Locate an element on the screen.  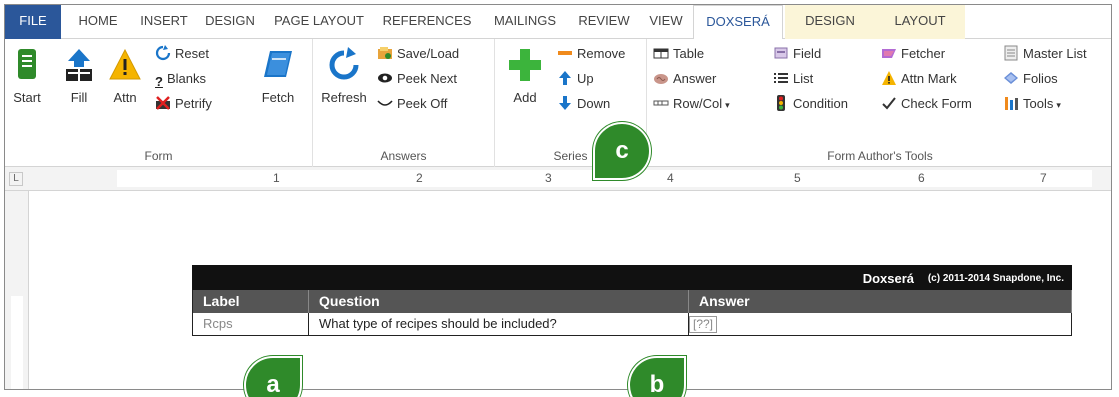
dropdown-arrow-icon: ▾ is located at coordinates (1058, 105).